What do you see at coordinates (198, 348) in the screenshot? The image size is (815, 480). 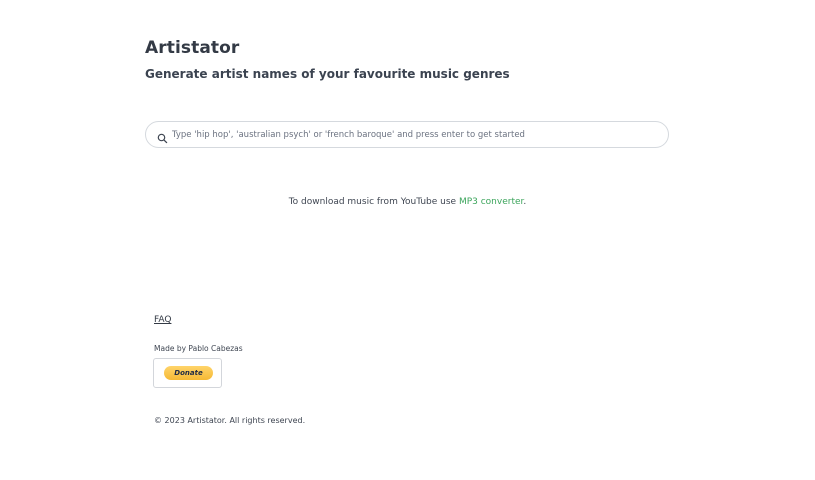 I see `made-by-text: Made by Pablo Cabezas` at bounding box center [198, 348].